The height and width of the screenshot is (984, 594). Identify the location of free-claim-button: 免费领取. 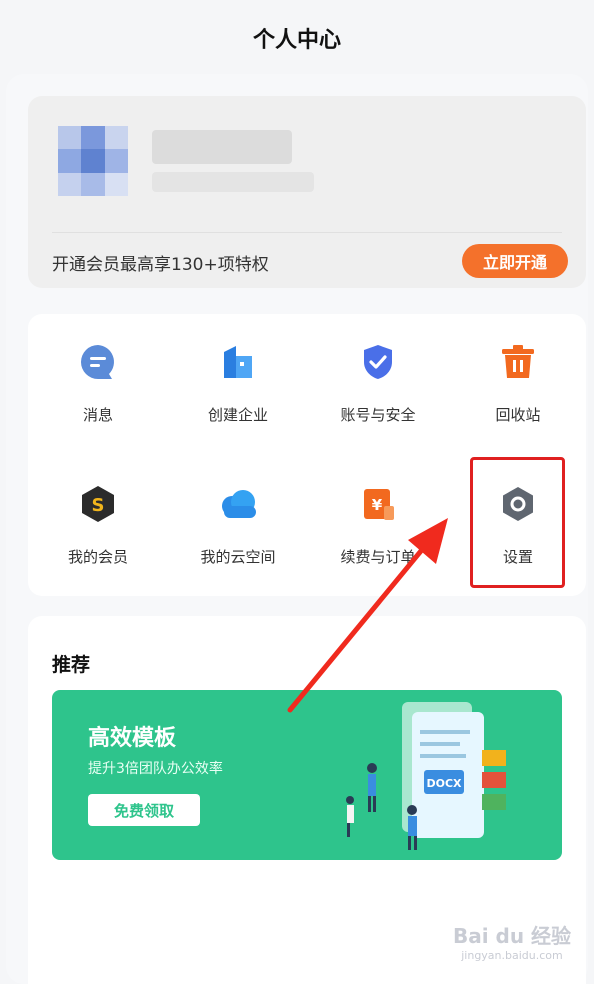
(144, 810).